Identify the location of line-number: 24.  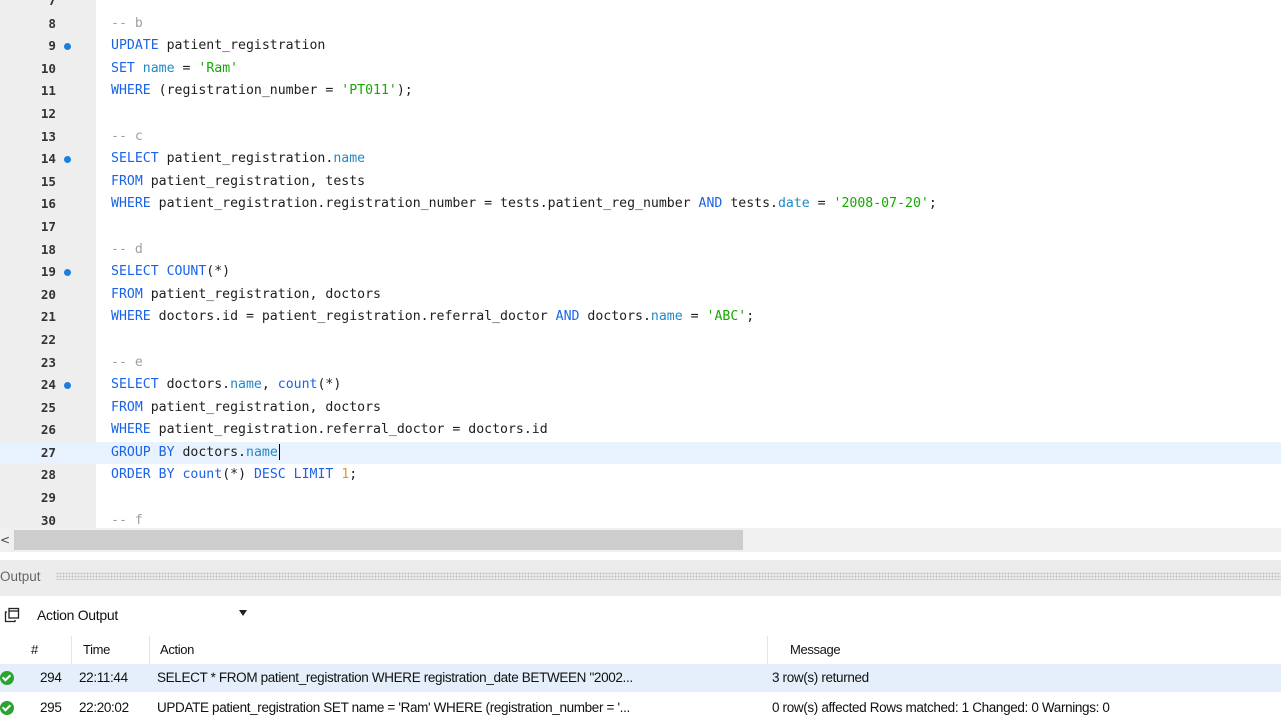
(48, 385).